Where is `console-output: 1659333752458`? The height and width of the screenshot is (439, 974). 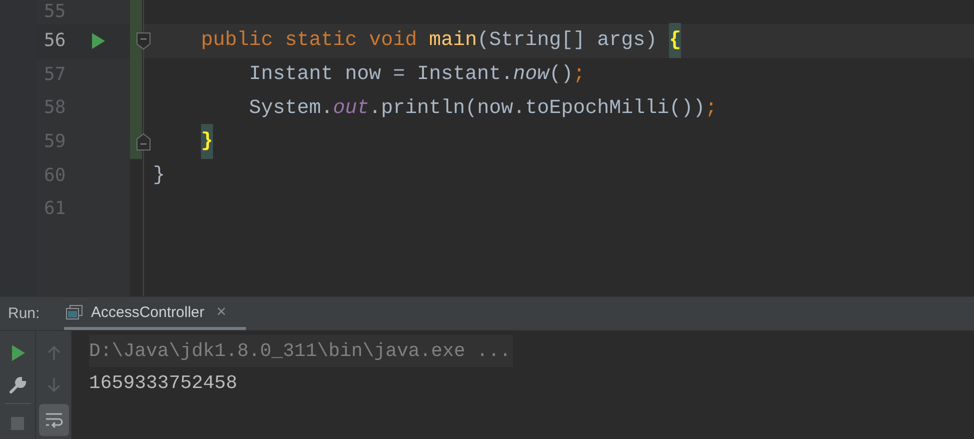
console-output: 1659333752458 is located at coordinates (163, 383).